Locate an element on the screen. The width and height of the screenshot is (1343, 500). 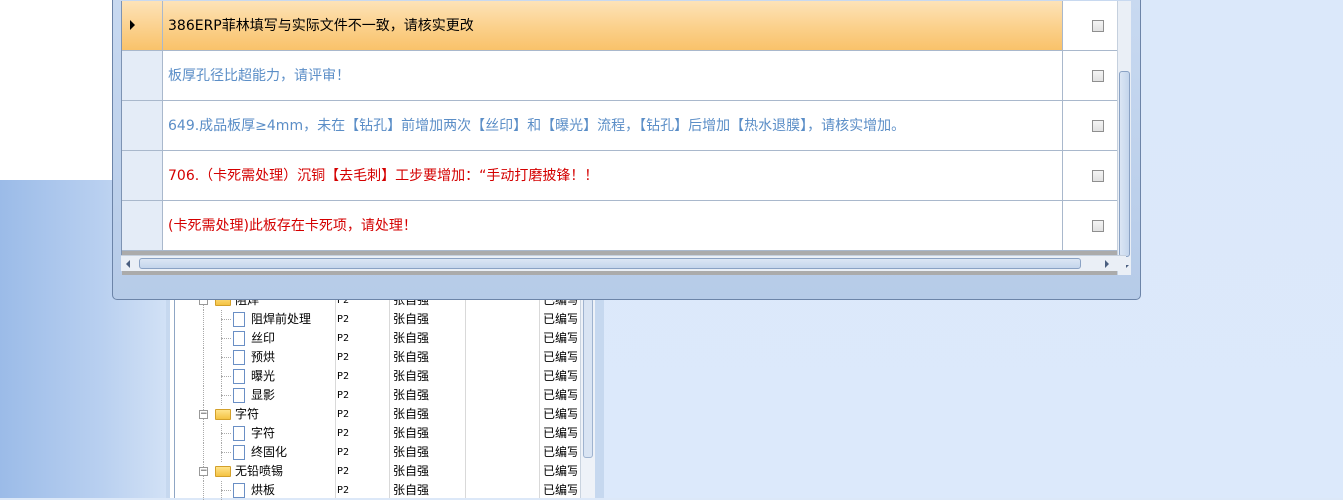
grid-vertical-scrollbar is located at coordinates (1124, 138).